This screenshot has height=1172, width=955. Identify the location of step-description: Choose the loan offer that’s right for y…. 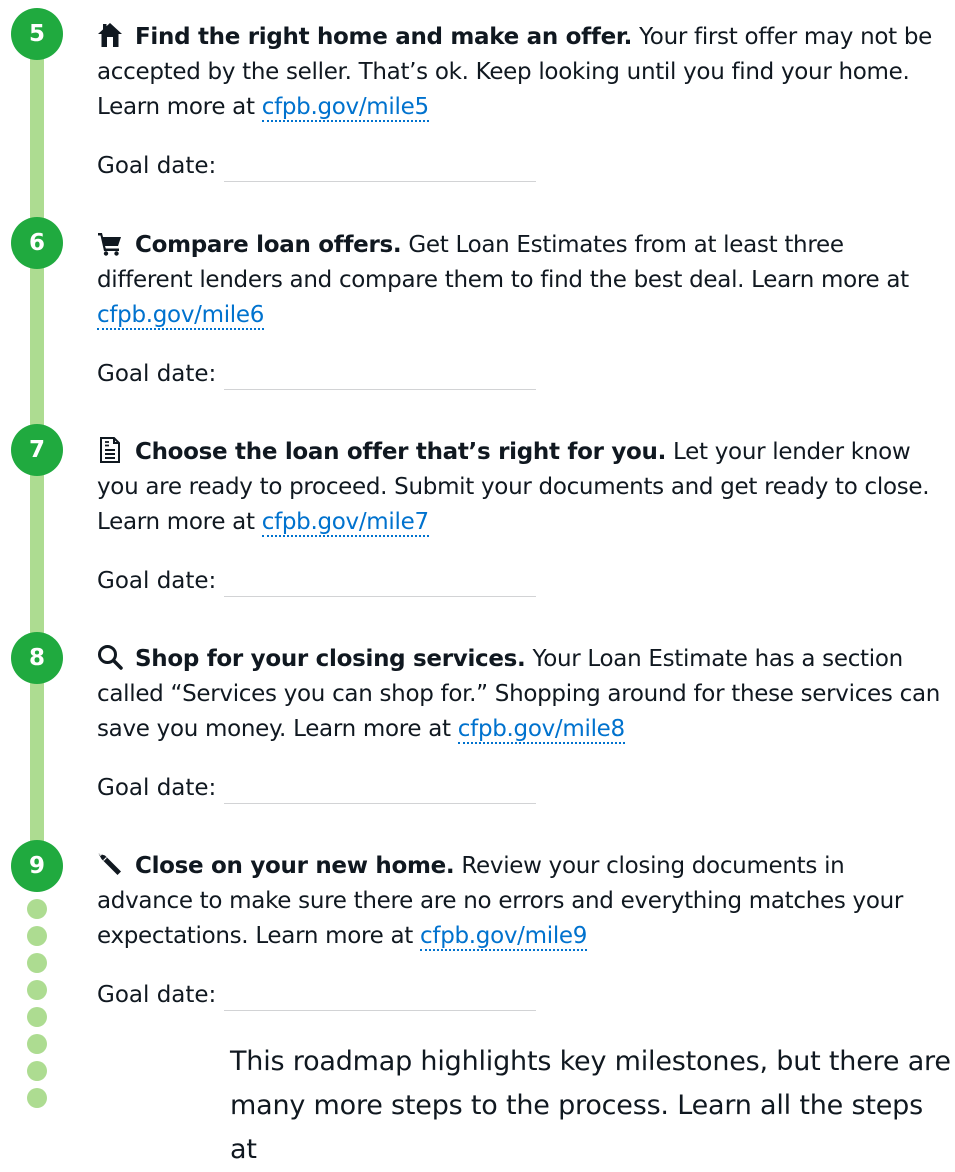
(519, 487).